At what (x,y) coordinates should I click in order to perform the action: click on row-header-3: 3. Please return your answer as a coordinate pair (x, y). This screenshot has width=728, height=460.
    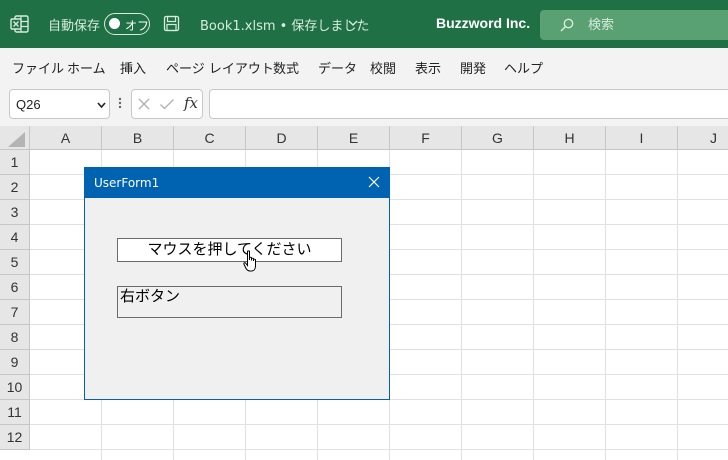
    Looking at the image, I should click on (15, 212).